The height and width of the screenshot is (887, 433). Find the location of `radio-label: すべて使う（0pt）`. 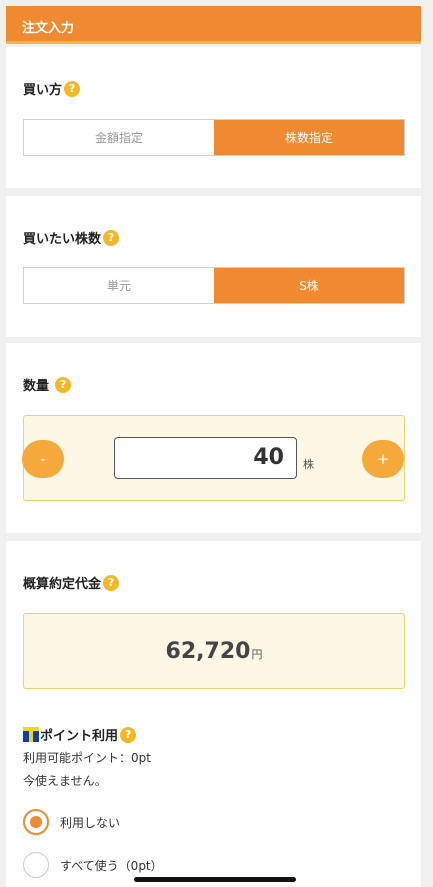

radio-label: すべて使う（0pt） is located at coordinates (111, 865).